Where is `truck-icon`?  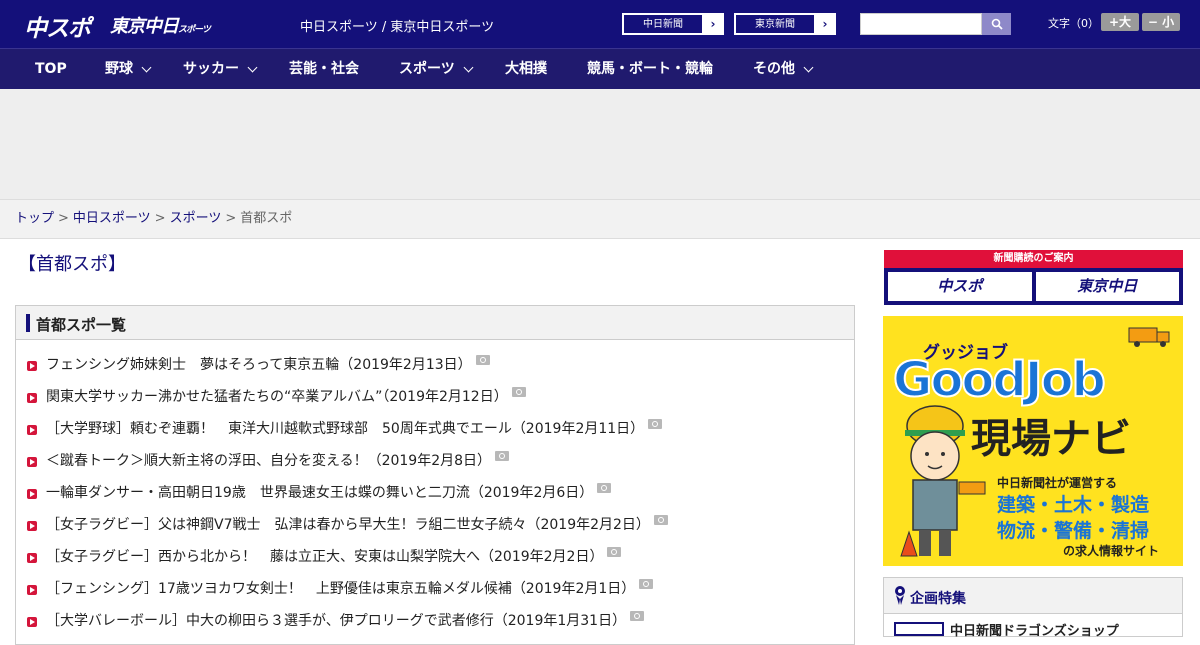
truck-icon is located at coordinates (1149, 337).